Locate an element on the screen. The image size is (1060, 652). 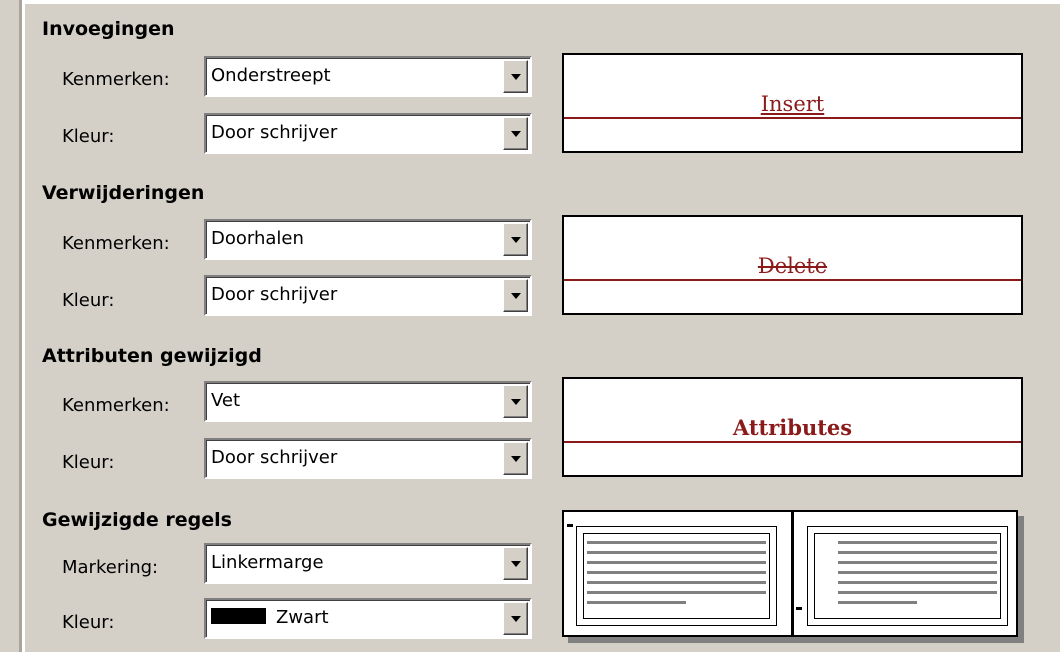
deletions-attributes-dropdown: Doorhalen is located at coordinates (368, 239).